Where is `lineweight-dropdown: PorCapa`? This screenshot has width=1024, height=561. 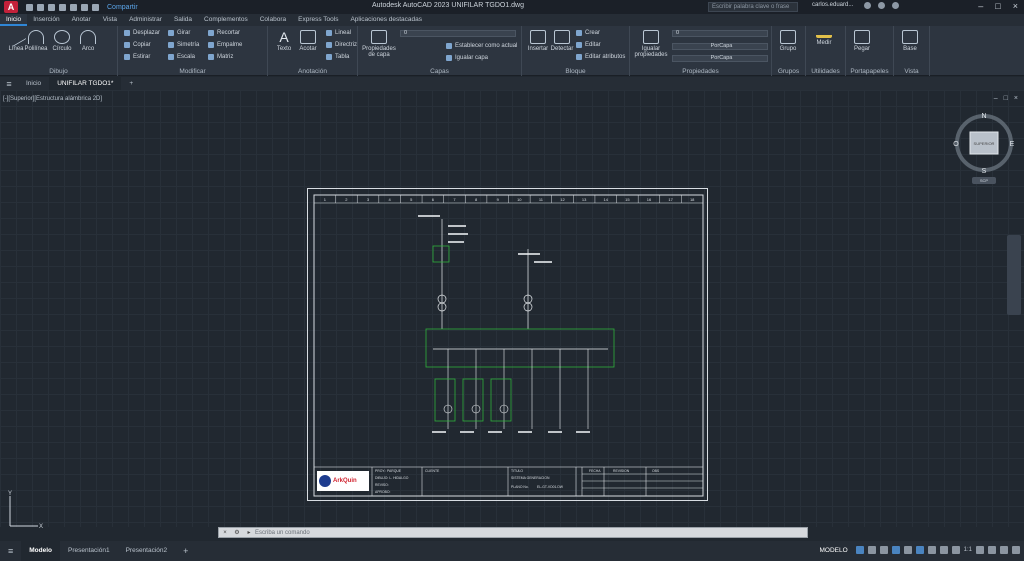 lineweight-dropdown: PorCapa is located at coordinates (720, 58).